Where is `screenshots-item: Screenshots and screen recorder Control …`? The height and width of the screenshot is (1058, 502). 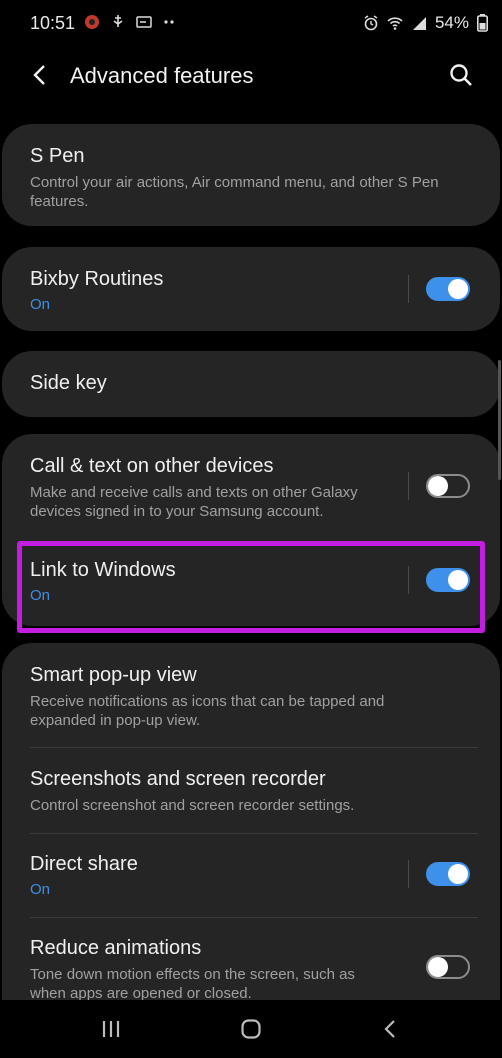 screenshots-item: Screenshots and screen recorder Control … is located at coordinates (251, 791).